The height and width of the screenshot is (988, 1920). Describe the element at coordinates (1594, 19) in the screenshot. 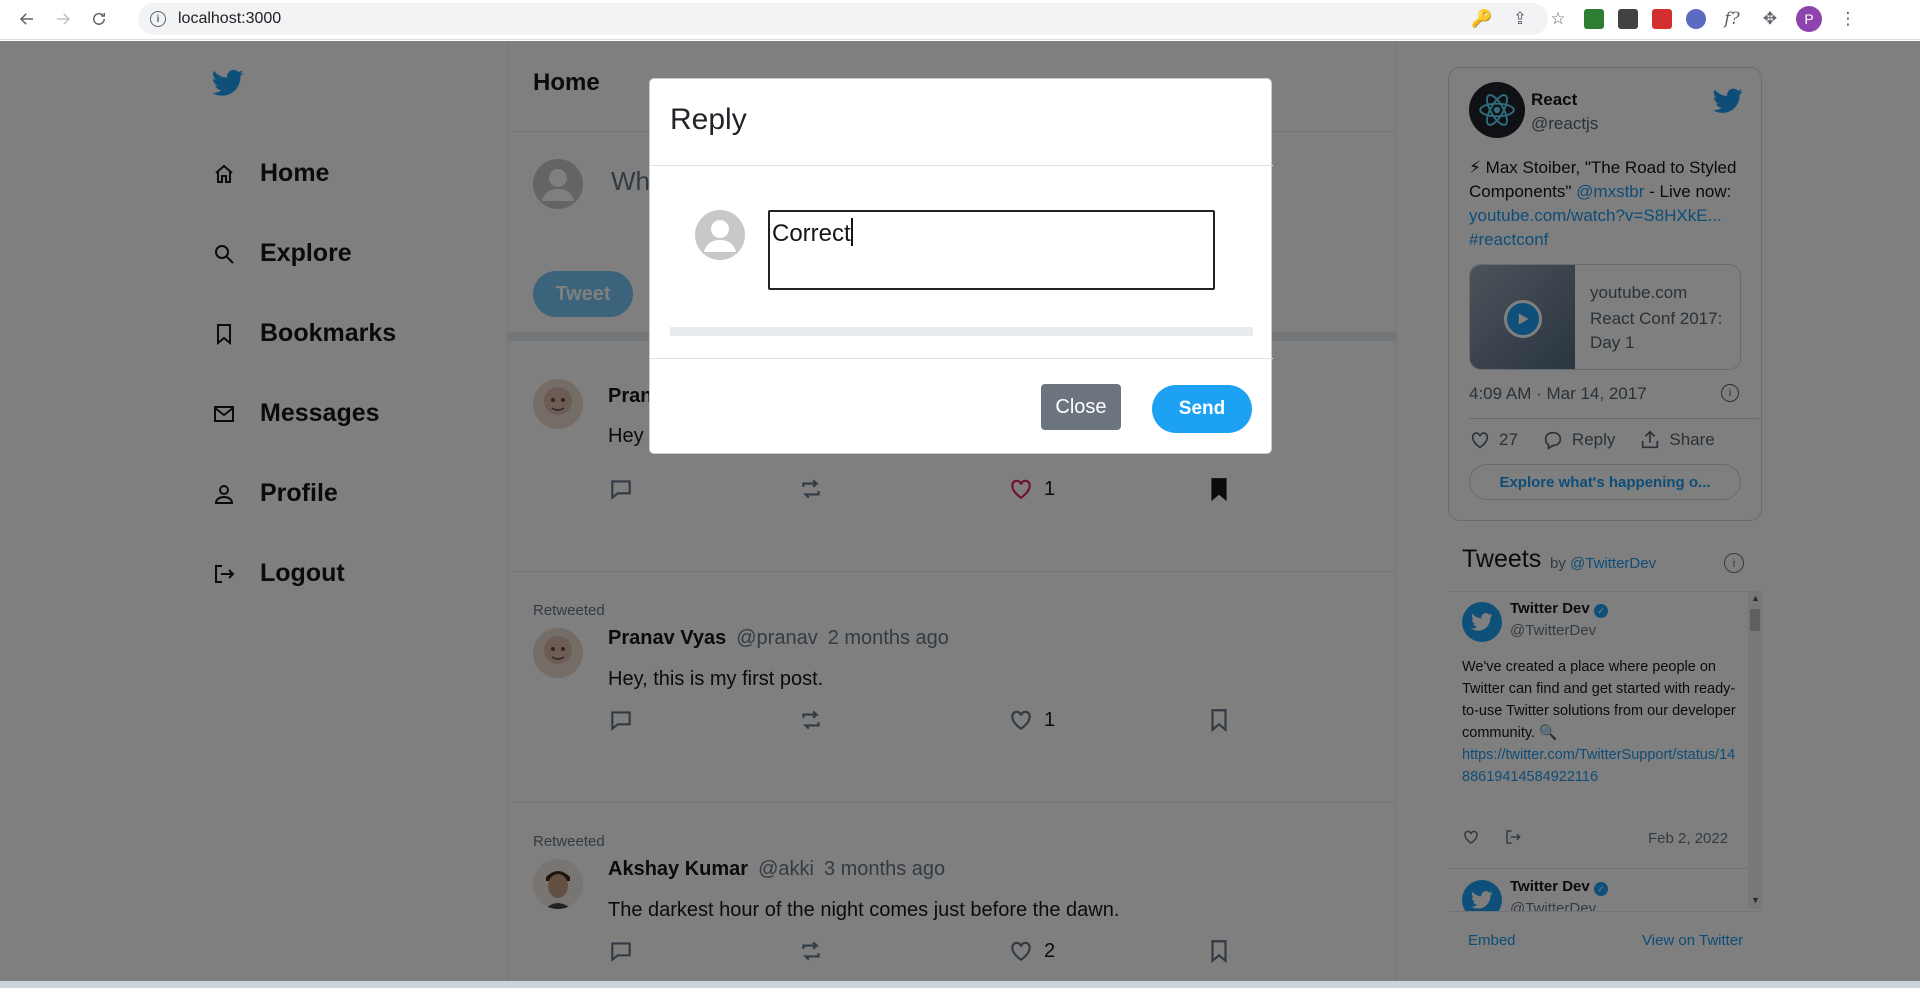

I see `extension-html-icon` at that location.